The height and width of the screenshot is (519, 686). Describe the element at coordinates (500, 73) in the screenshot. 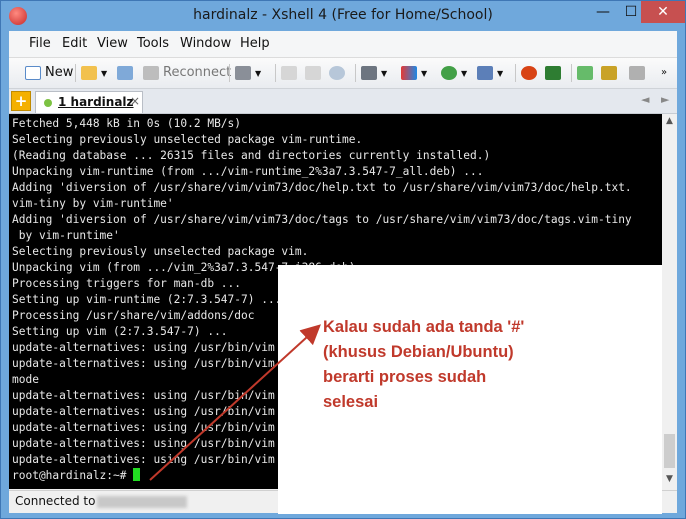

I see `font-dropdown-arrow-icon: ▼` at that location.